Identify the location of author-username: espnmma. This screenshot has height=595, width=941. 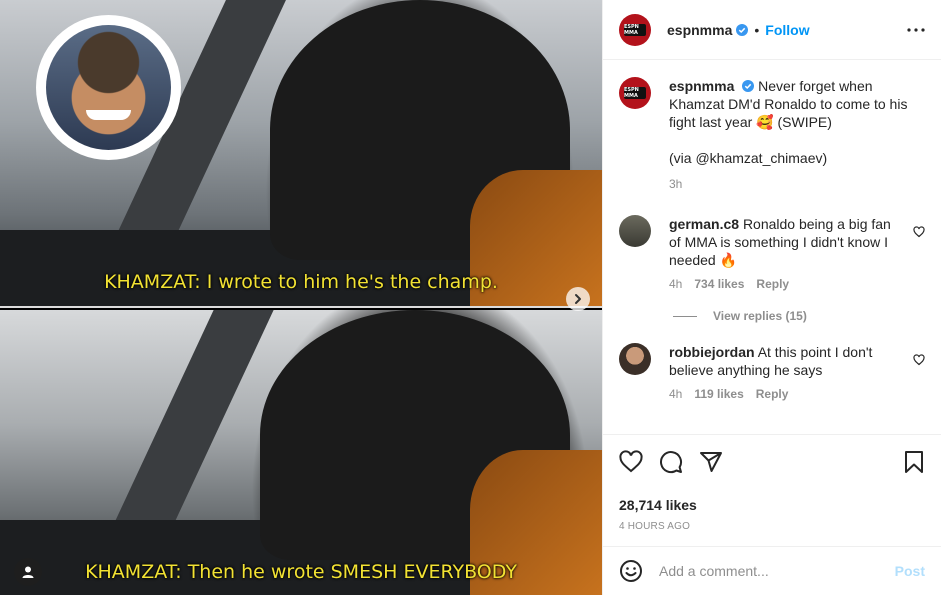
(699, 30).